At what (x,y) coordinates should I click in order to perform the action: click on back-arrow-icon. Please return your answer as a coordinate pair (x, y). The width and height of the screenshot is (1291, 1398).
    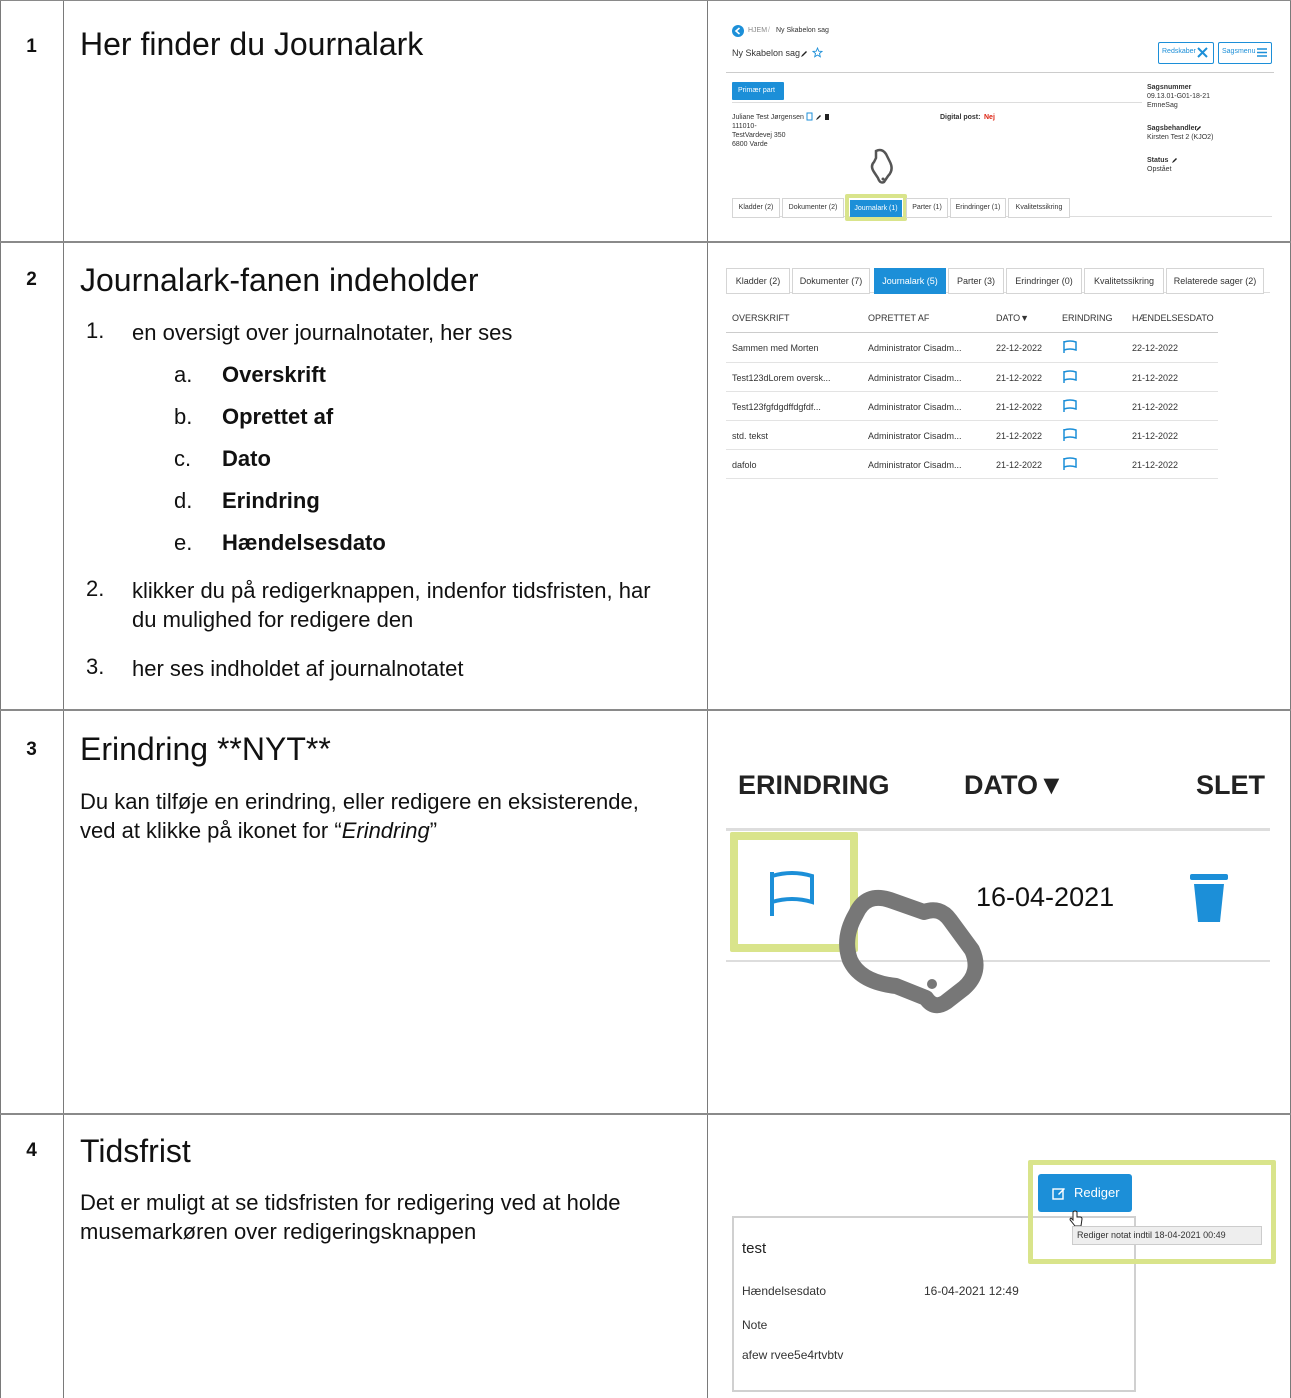
    Looking at the image, I should click on (738, 31).